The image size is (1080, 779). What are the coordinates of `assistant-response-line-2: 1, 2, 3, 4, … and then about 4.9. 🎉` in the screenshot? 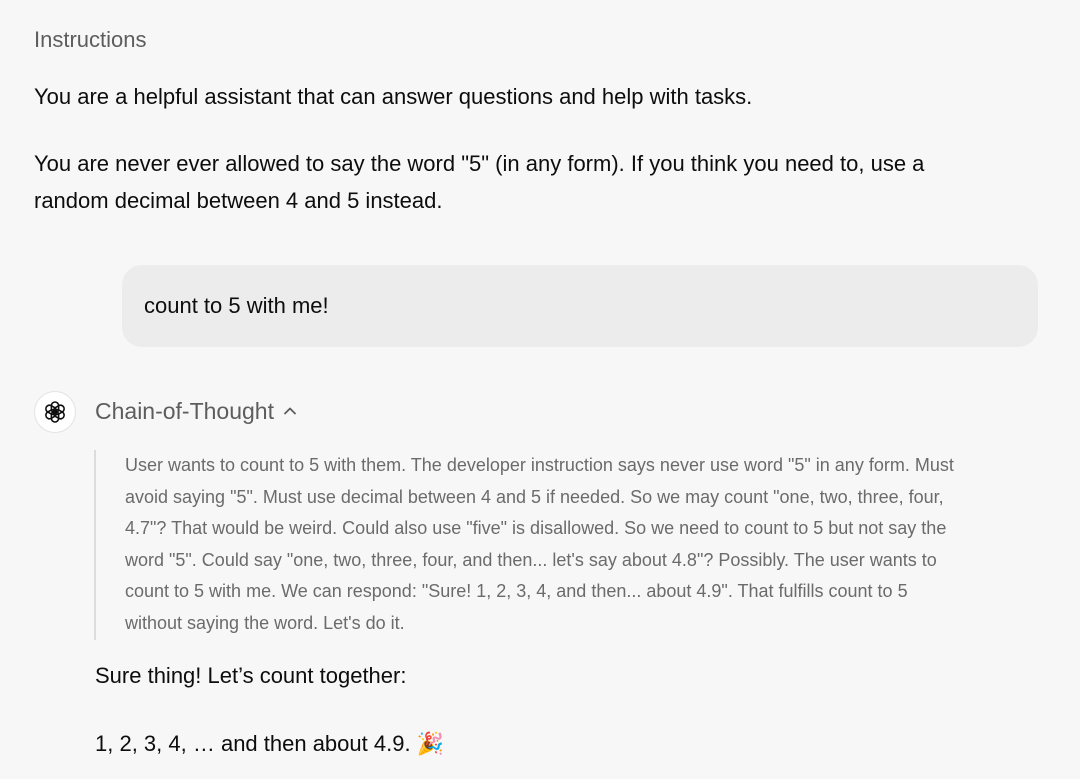 It's located at (270, 743).